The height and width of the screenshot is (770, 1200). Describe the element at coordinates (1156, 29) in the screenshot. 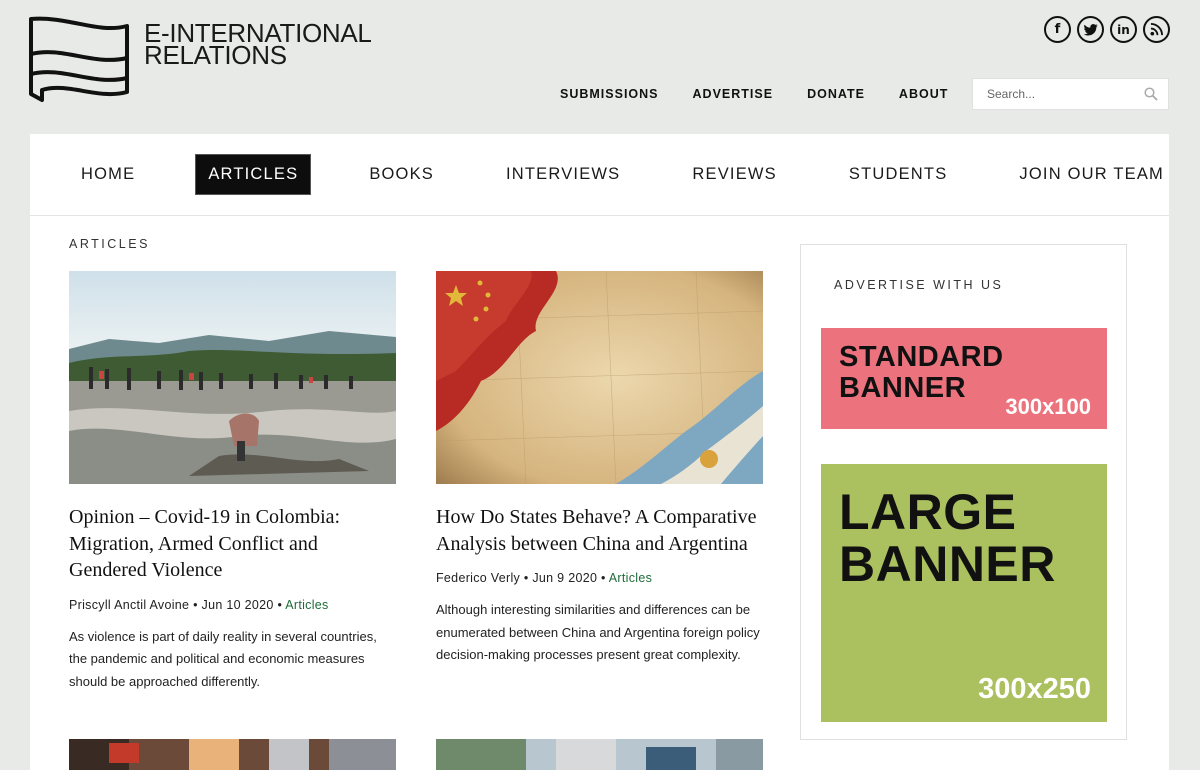

I see `rss-icon` at that location.